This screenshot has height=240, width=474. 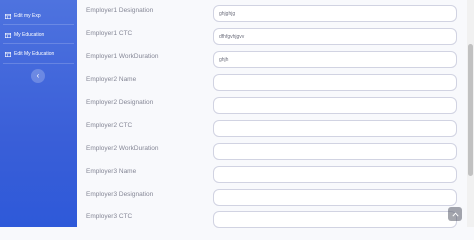 I want to click on field-label: Employer1 WorkDuration, so click(x=122, y=56).